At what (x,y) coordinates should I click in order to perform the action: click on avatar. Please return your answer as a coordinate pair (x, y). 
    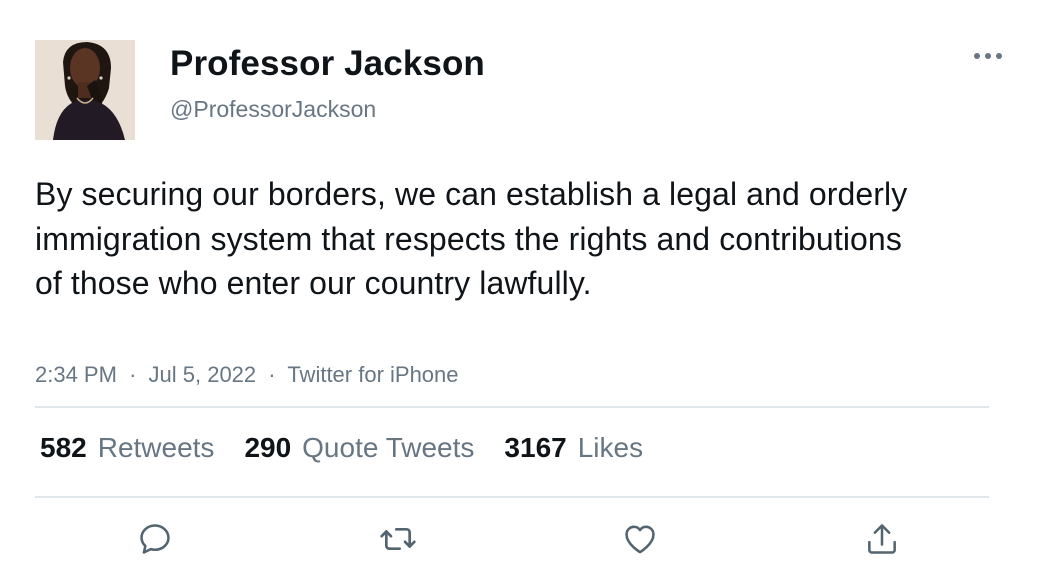
    Looking at the image, I should click on (85, 90).